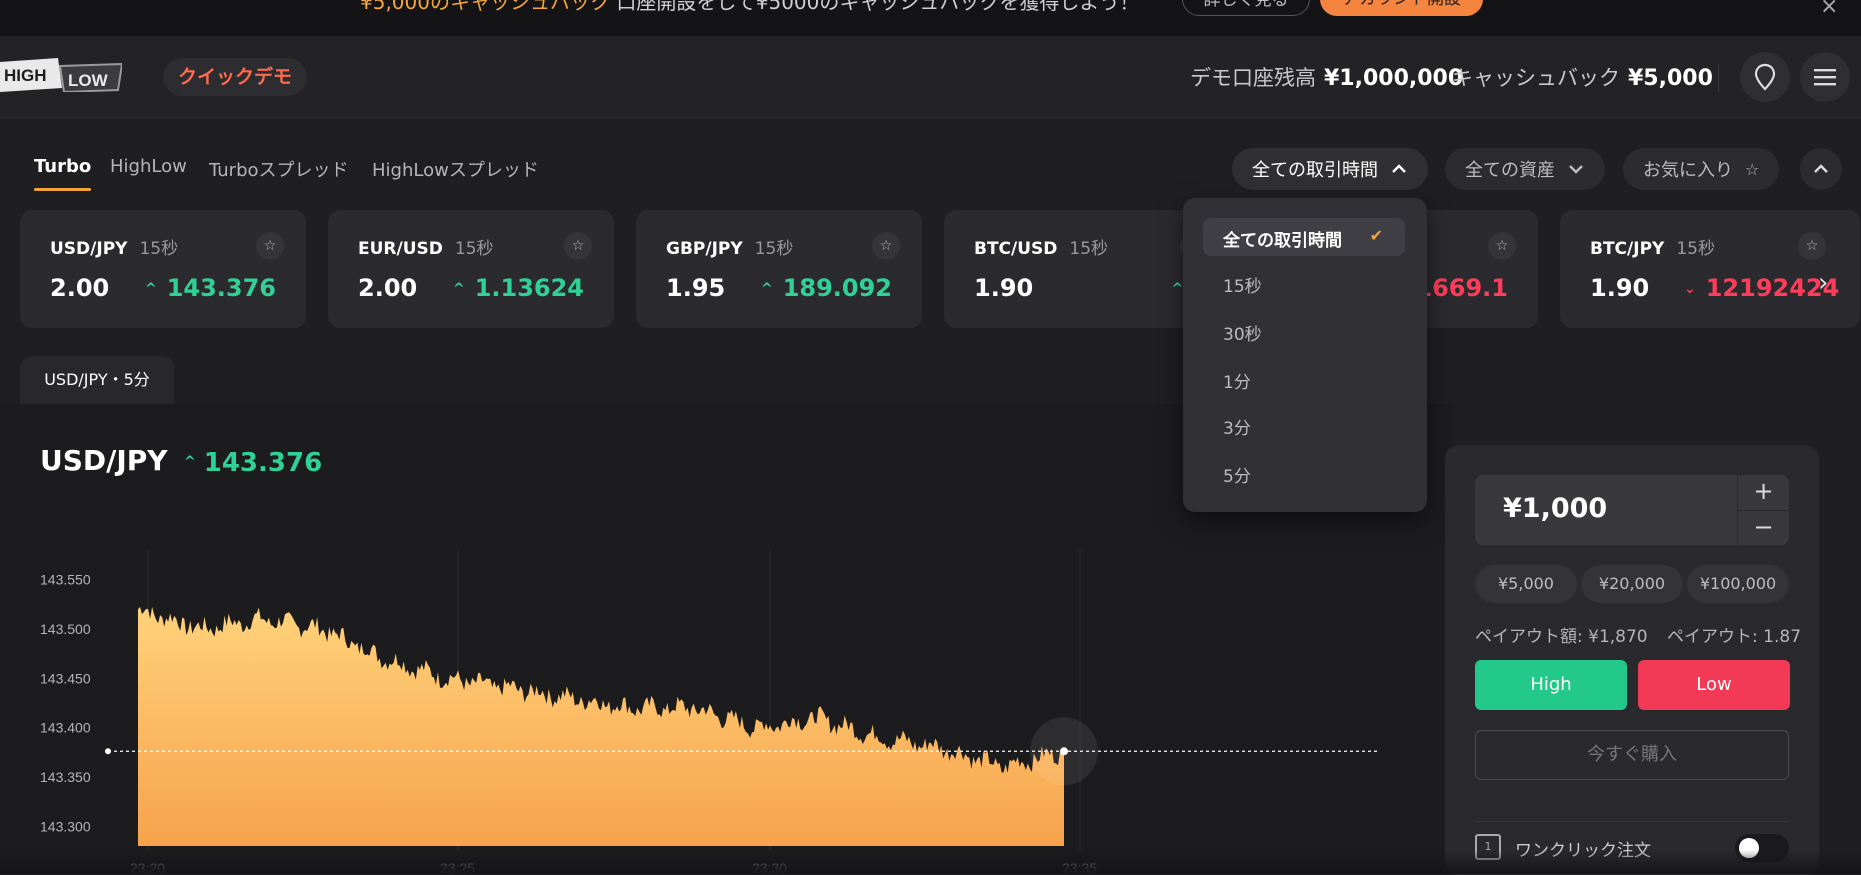 The width and height of the screenshot is (1861, 875). I want to click on y-tick-label: 143.550, so click(65, 580).